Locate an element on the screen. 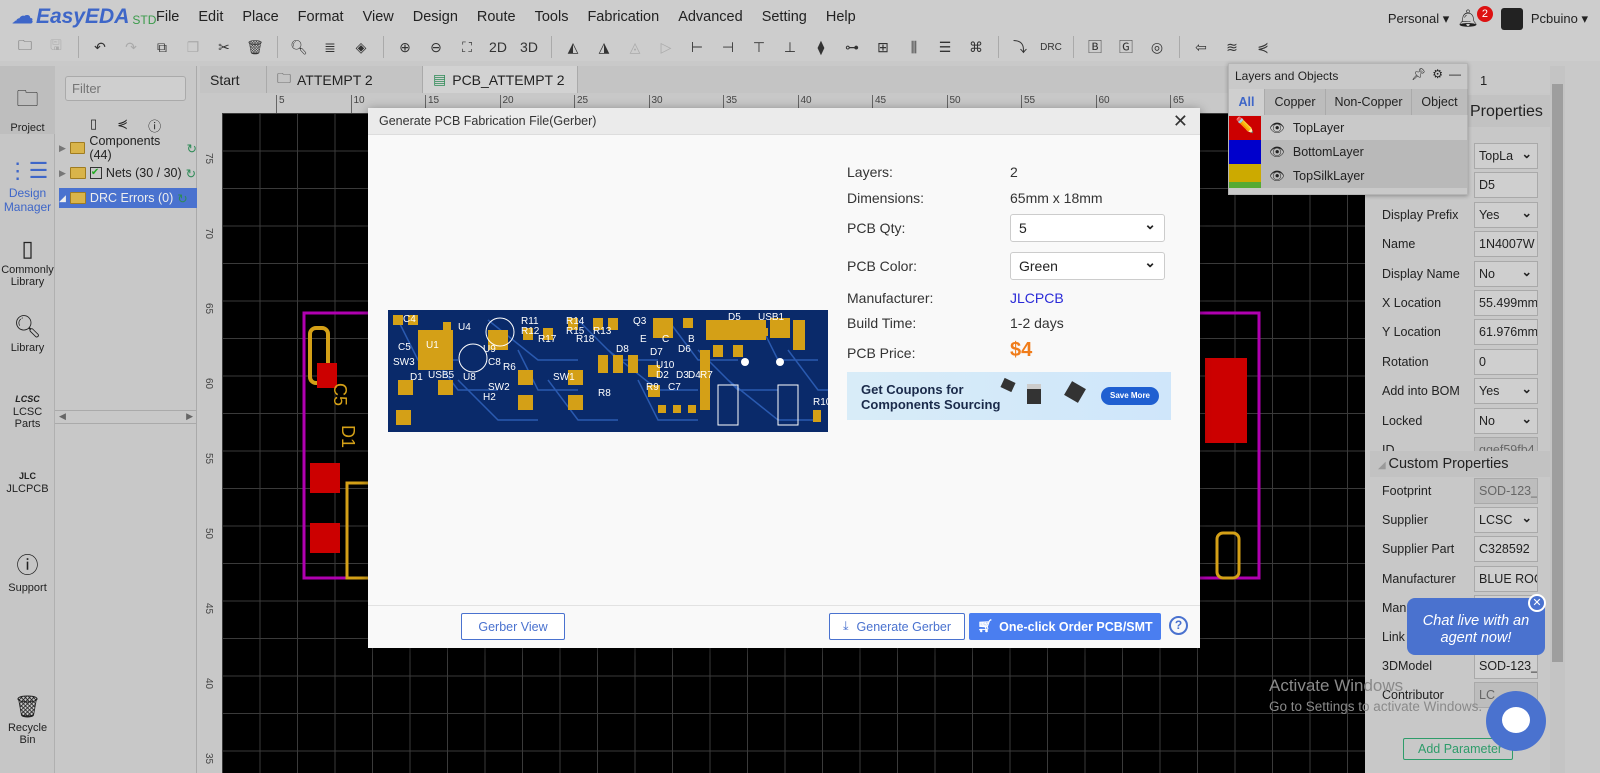  property-input: 61.976mm is located at coordinates (1506, 332).